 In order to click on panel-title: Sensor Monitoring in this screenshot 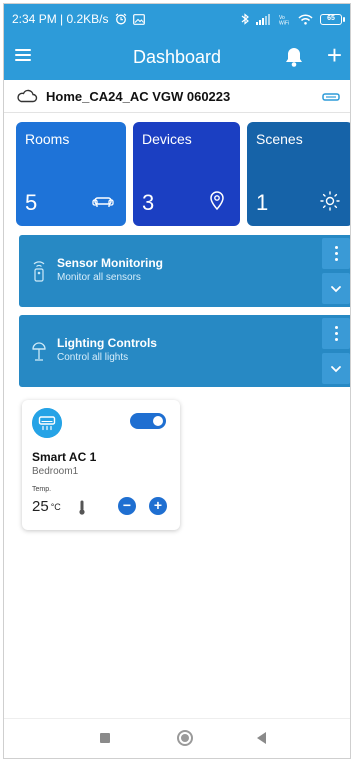, I will do `click(110, 263)`.